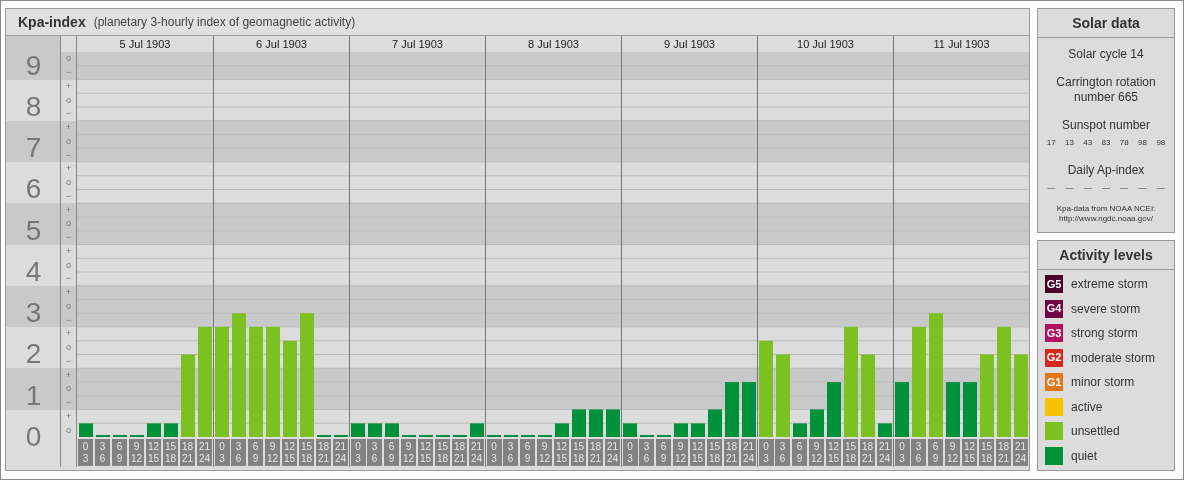  I want to click on solar-cycle-text: Solar cycle 14, so click(1106, 54).